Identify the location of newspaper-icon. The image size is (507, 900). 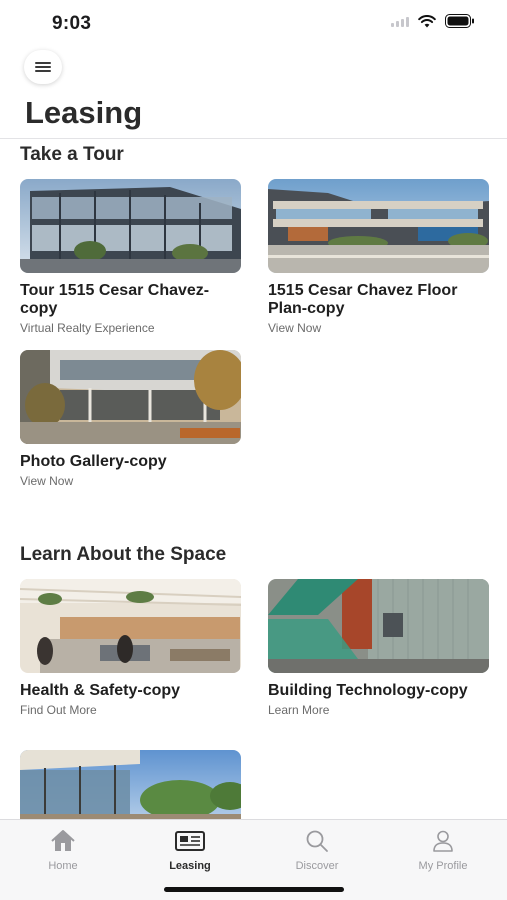
(190, 841).